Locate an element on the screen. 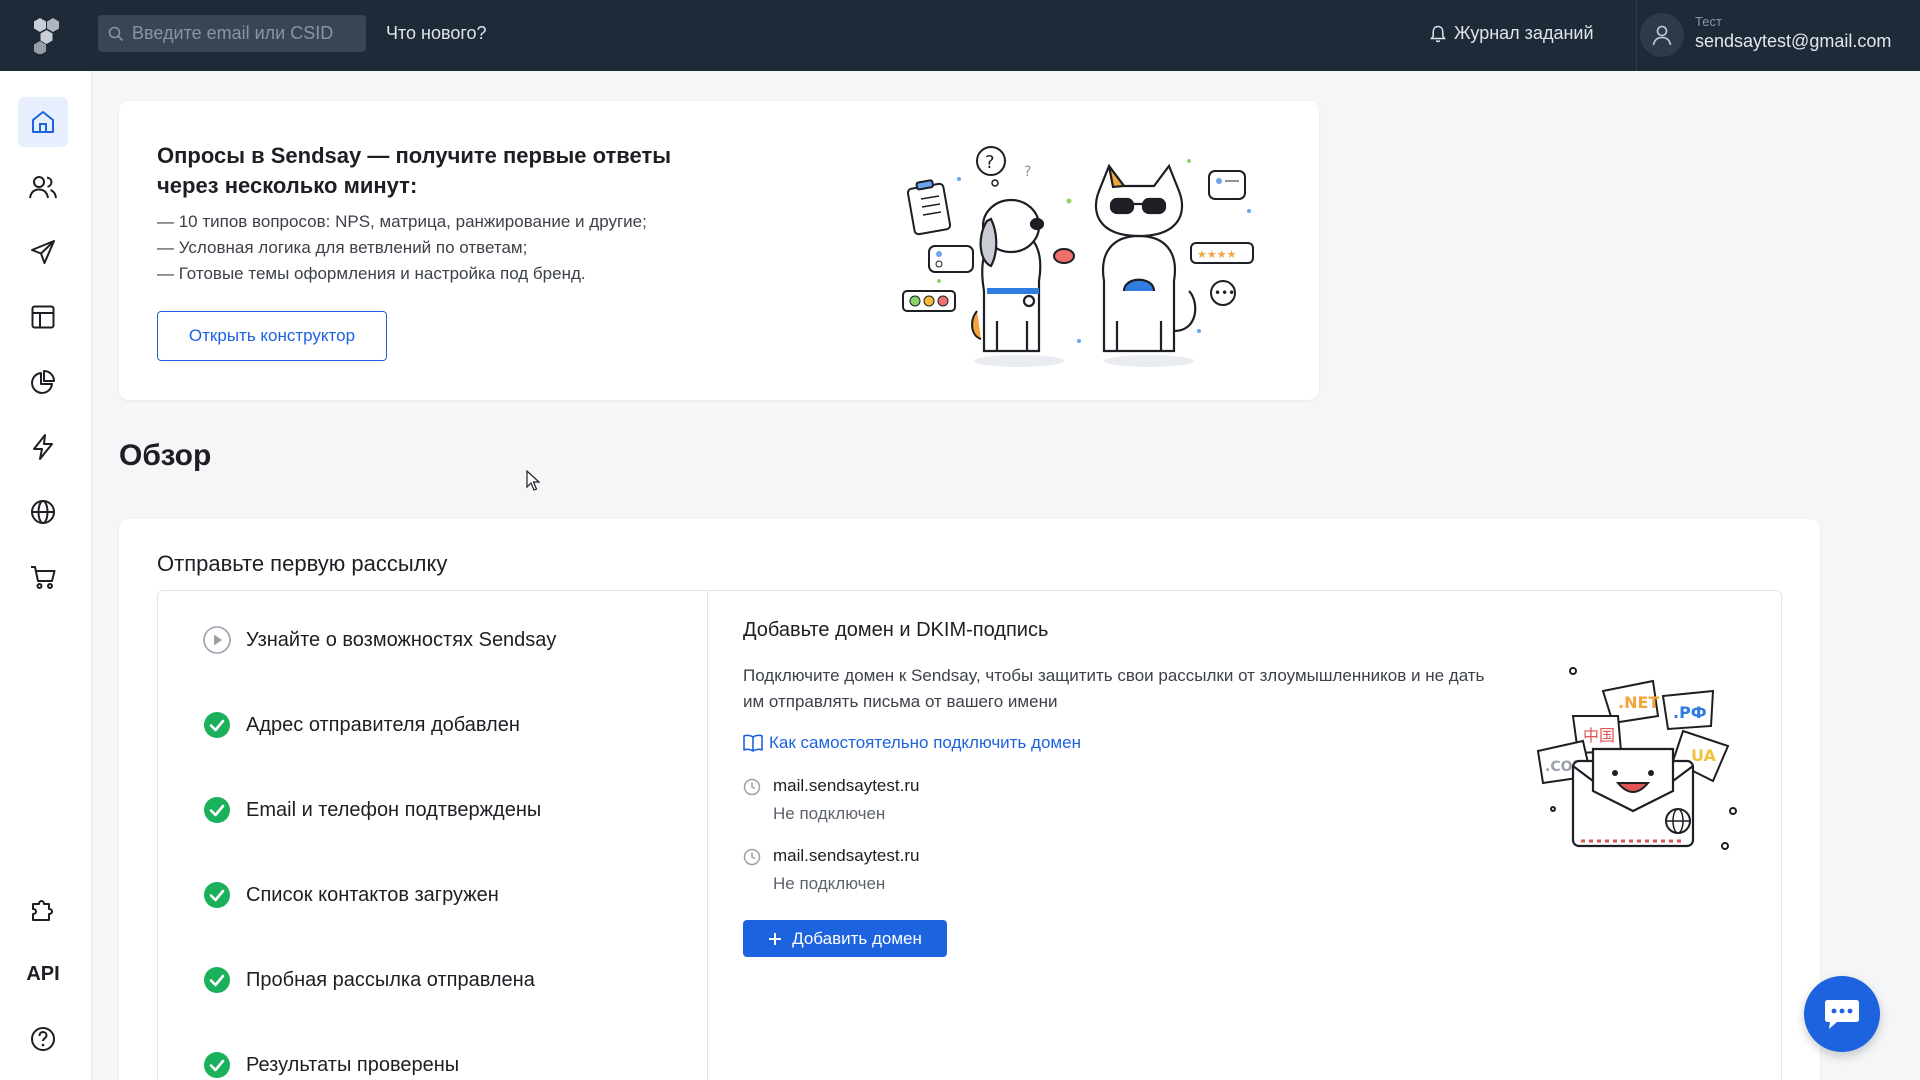  whats-new-link: Что нового? is located at coordinates (436, 33).